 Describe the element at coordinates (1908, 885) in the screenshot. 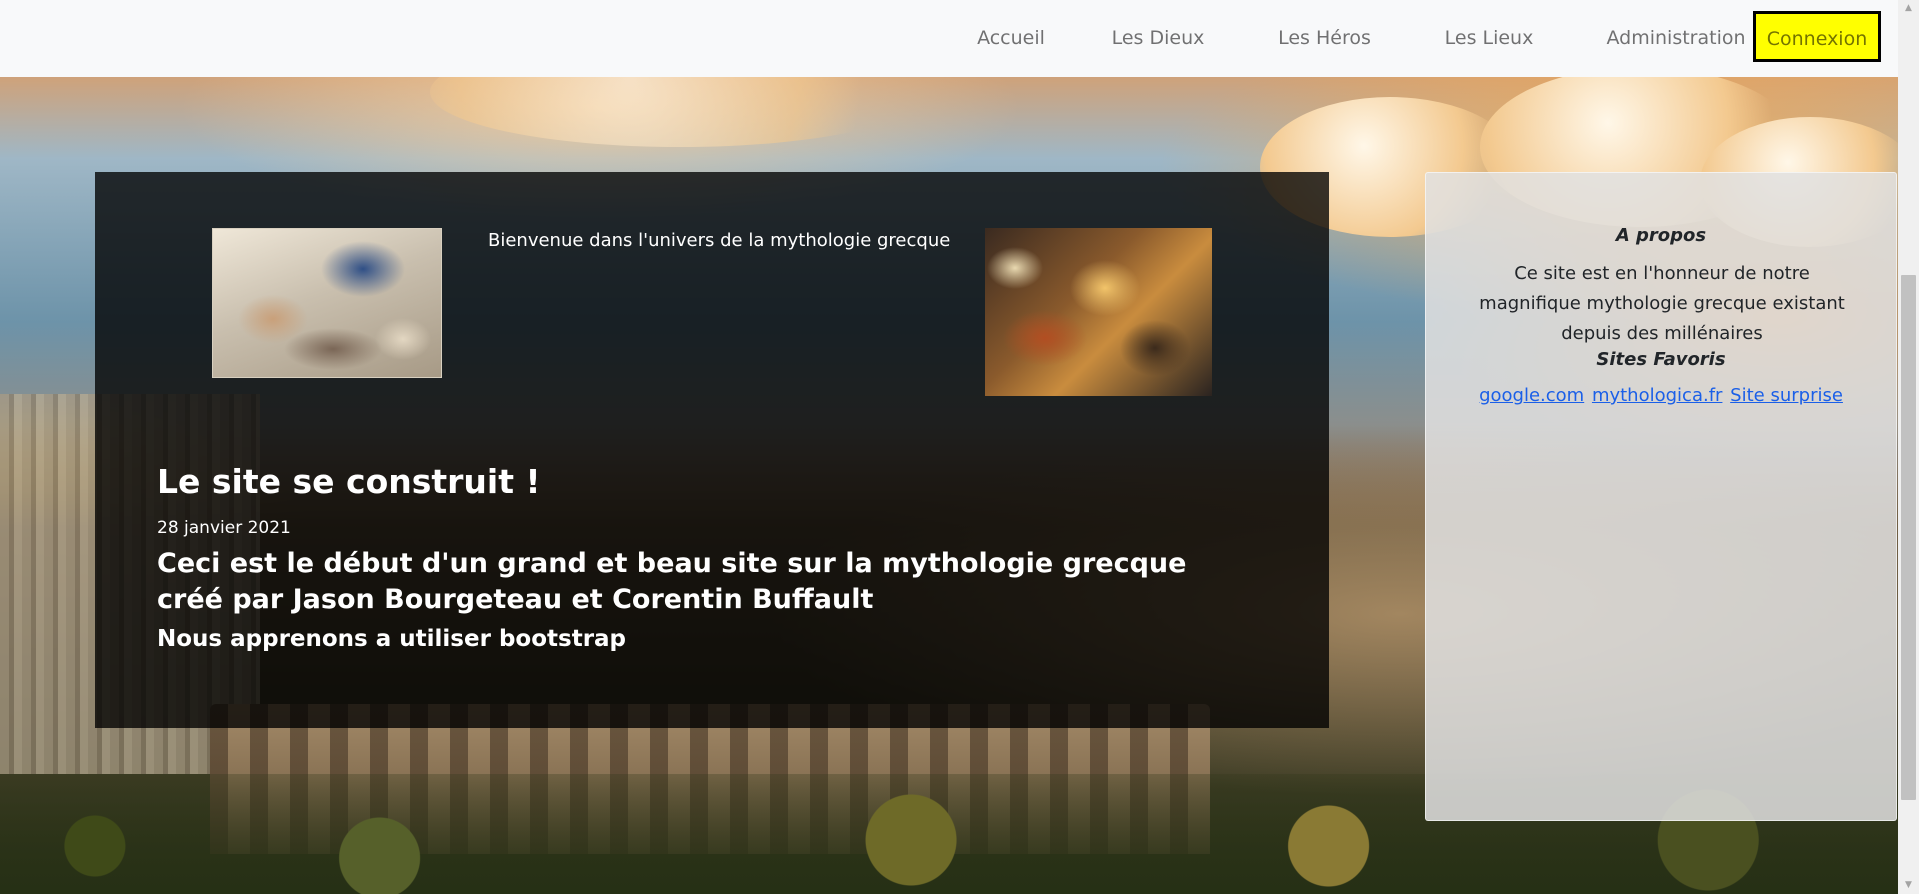

I see `scroll-down-arrow-icon: ▼` at that location.